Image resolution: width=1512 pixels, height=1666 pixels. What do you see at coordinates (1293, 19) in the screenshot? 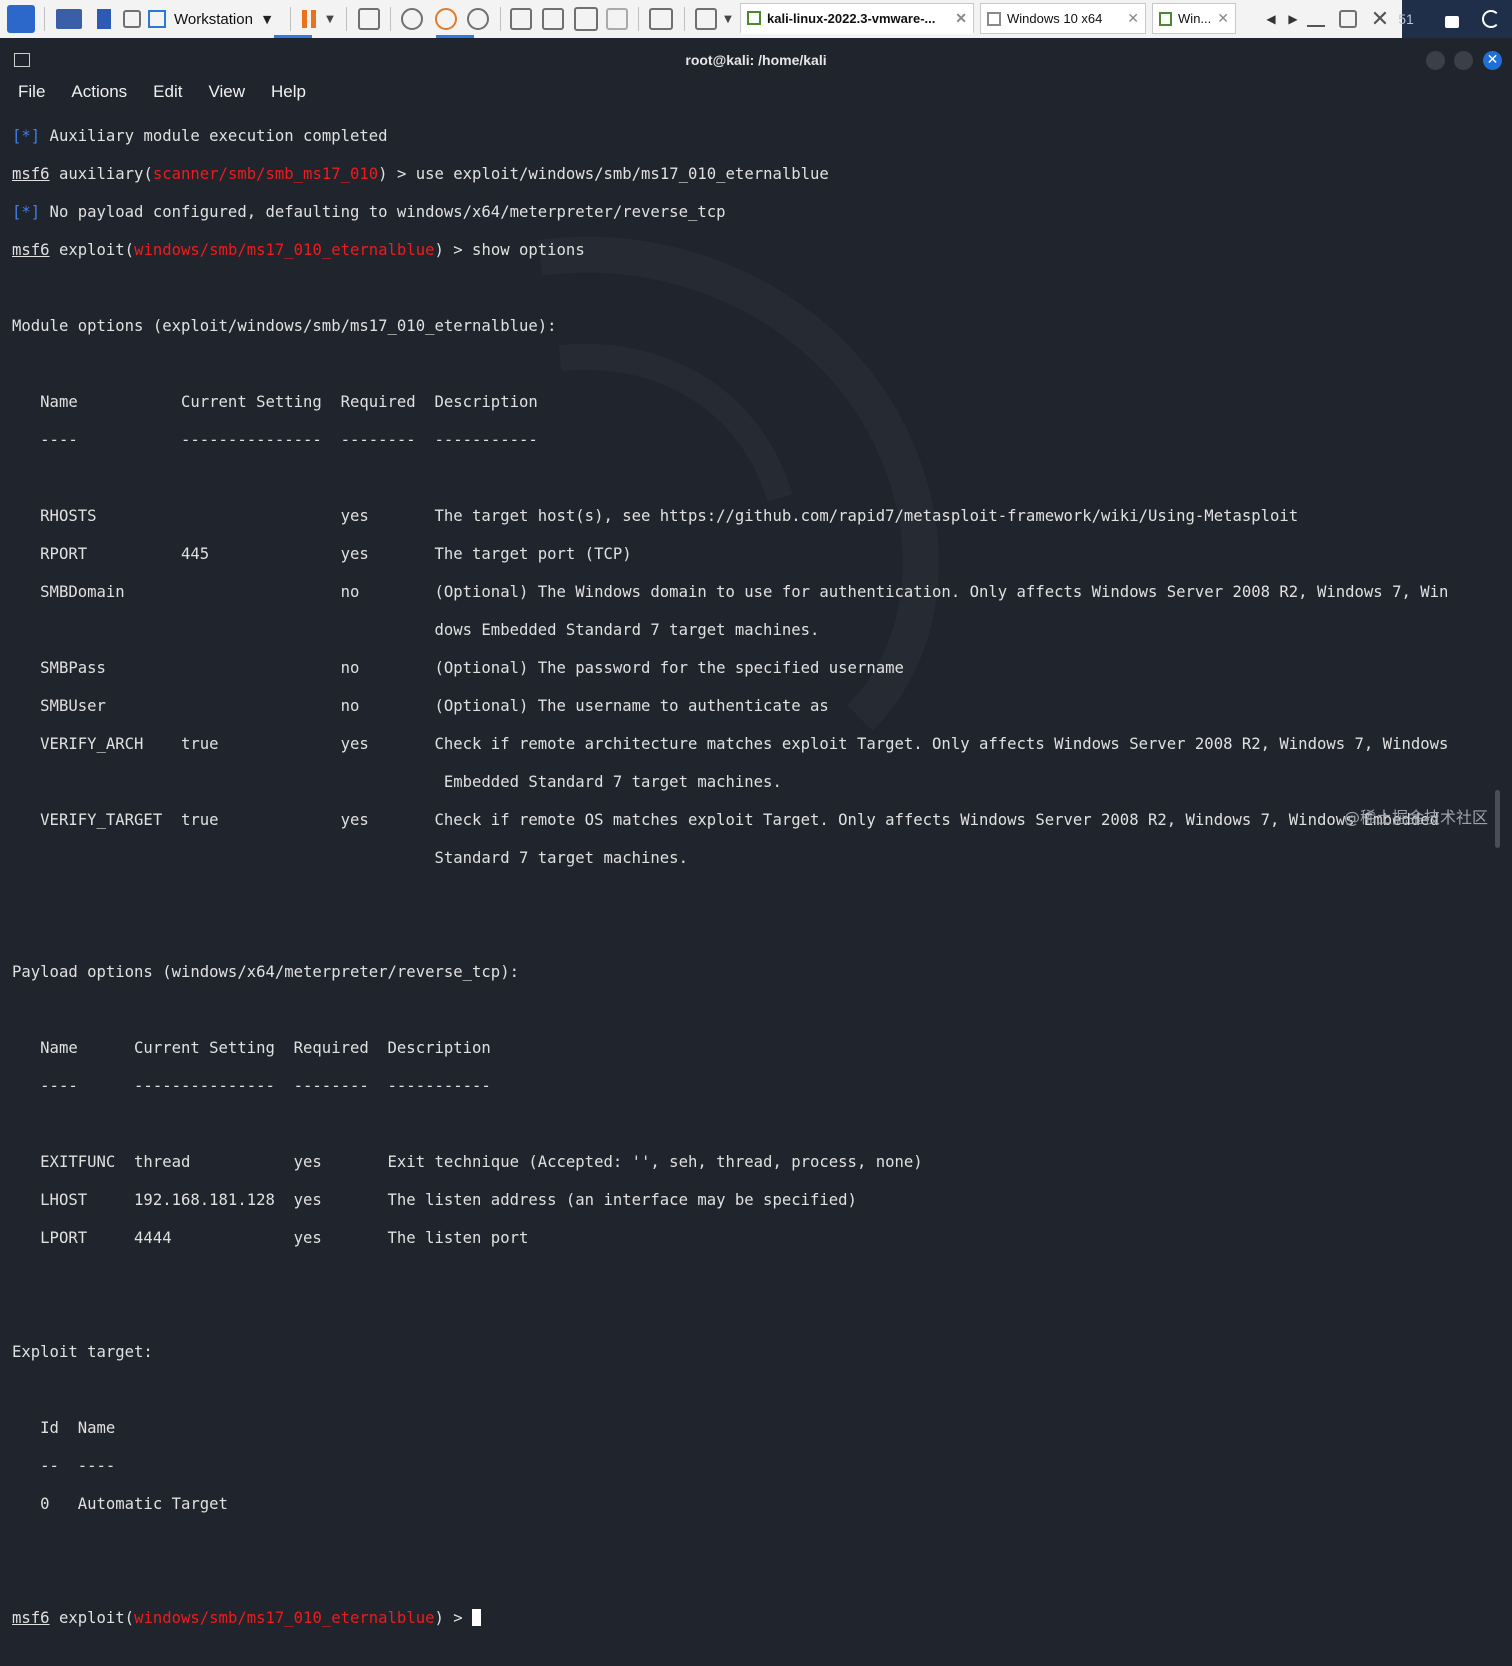
I see `tab-scroll-right-icon: ▶` at bounding box center [1293, 19].